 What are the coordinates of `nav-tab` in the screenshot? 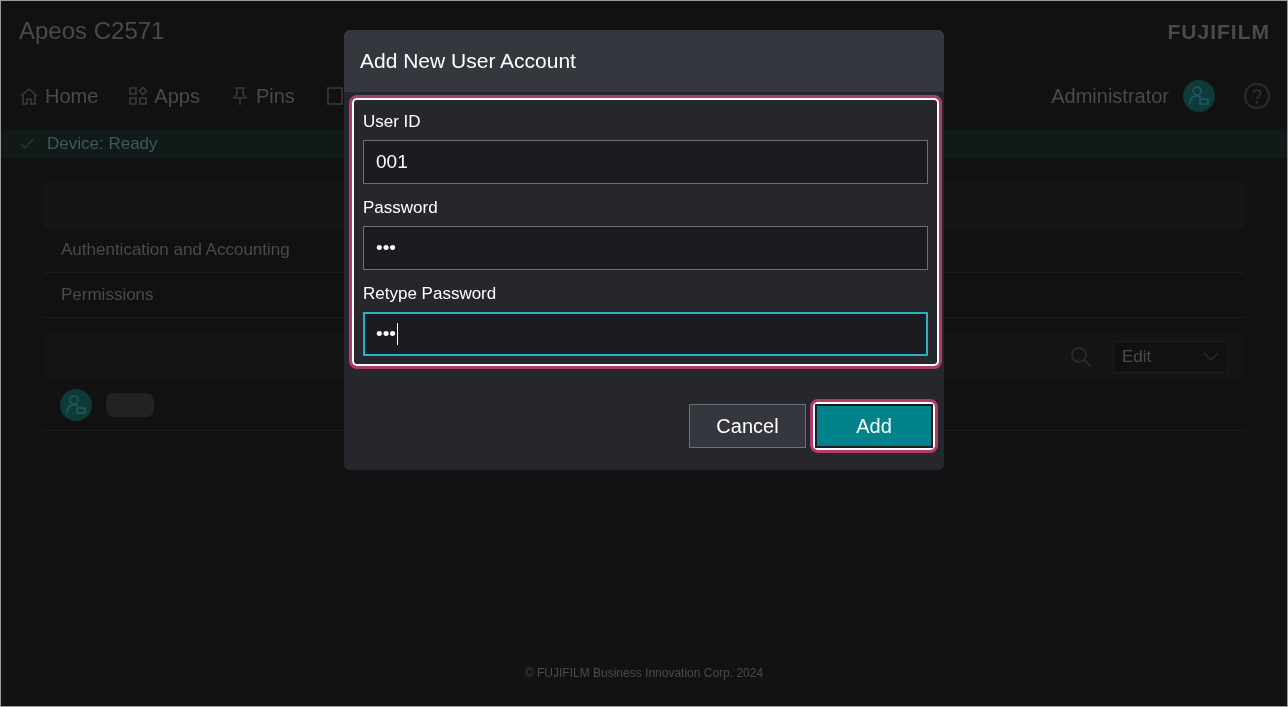 It's located at (334, 96).